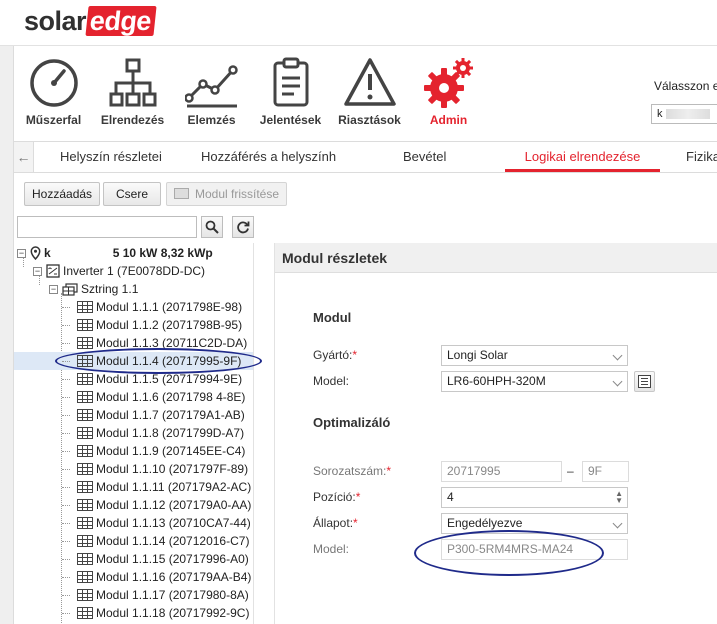 The width and height of the screenshot is (717, 624). I want to click on tree-node-module: Modul 1.1.15 (20717996-A0), so click(155, 559).